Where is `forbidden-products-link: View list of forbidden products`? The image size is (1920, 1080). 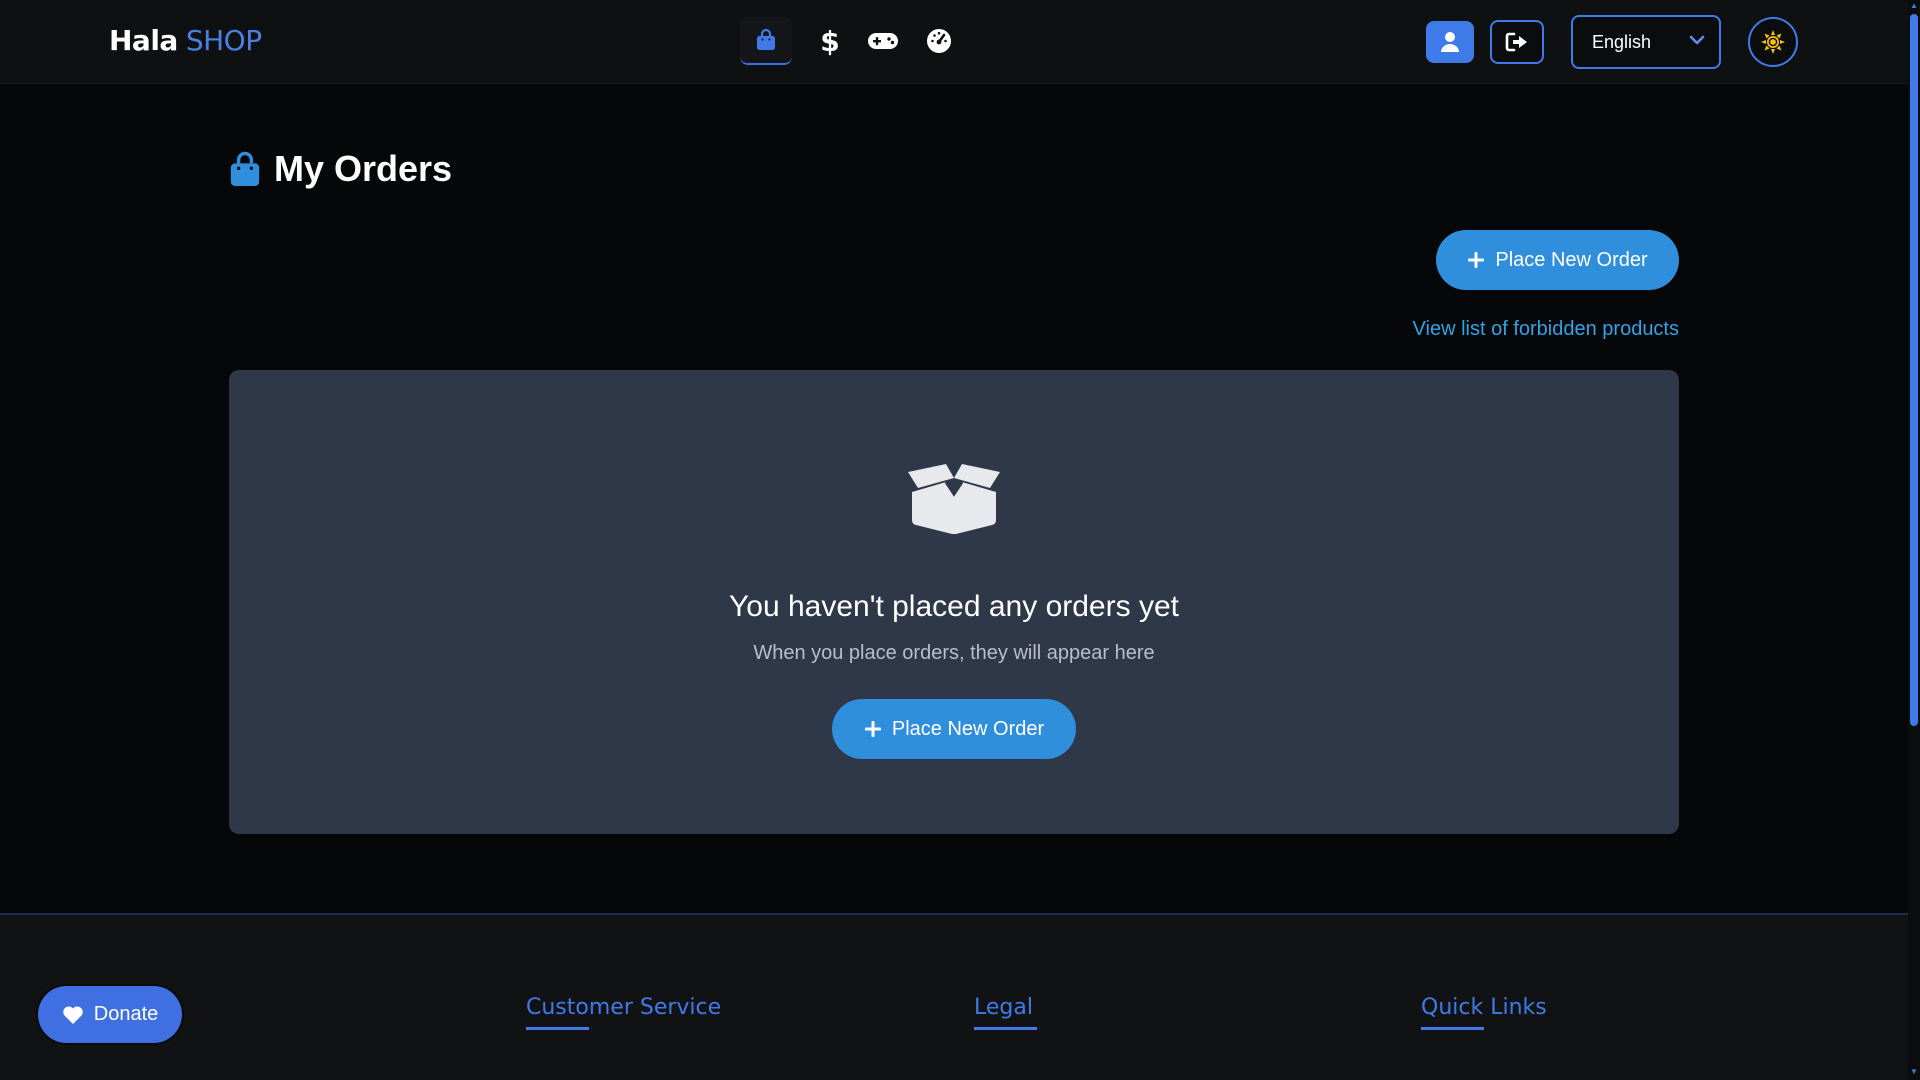
forbidden-products-link: View list of forbidden products is located at coordinates (1546, 329).